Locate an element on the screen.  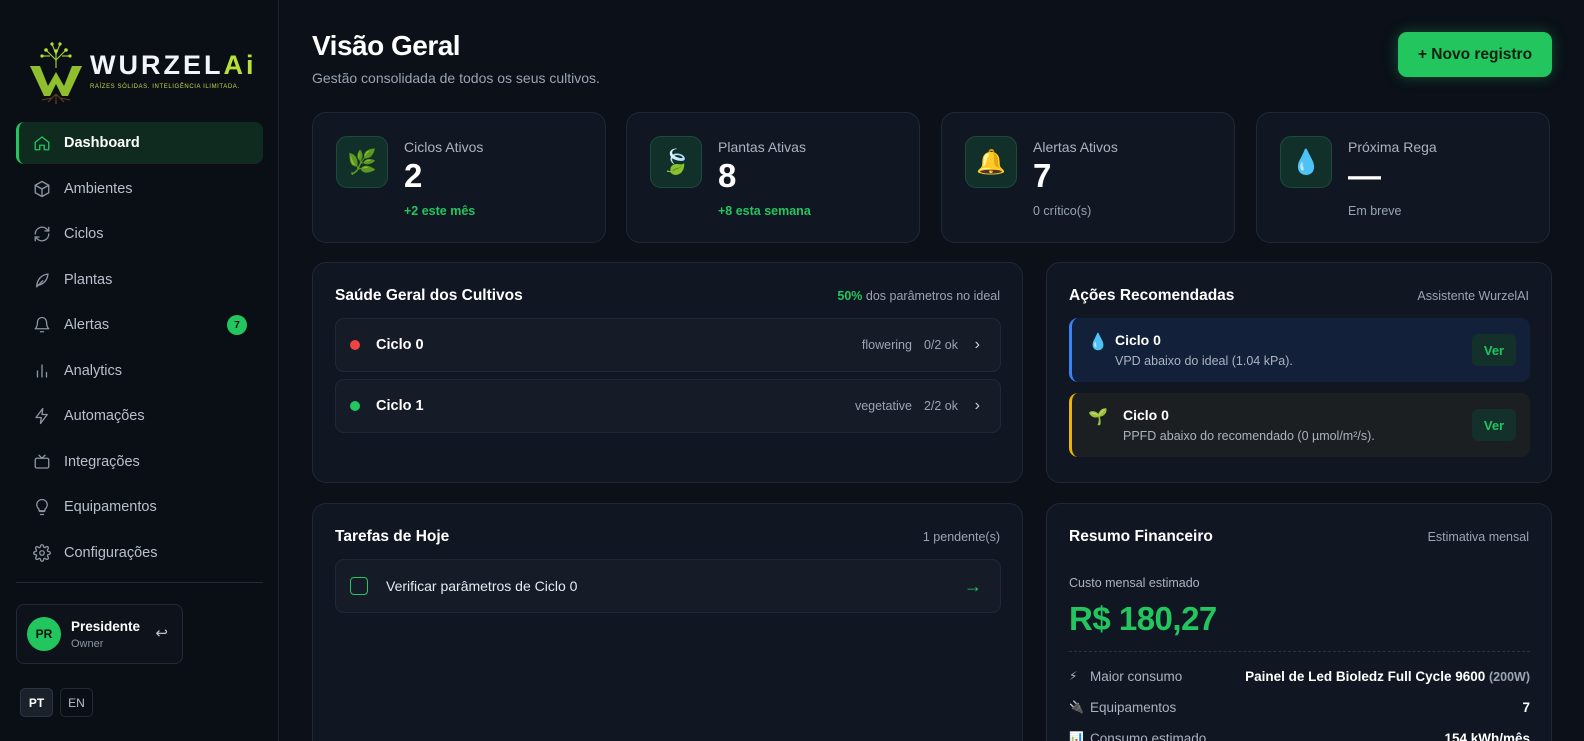
cycle-status: 0/2 ok is located at coordinates (940, 345).